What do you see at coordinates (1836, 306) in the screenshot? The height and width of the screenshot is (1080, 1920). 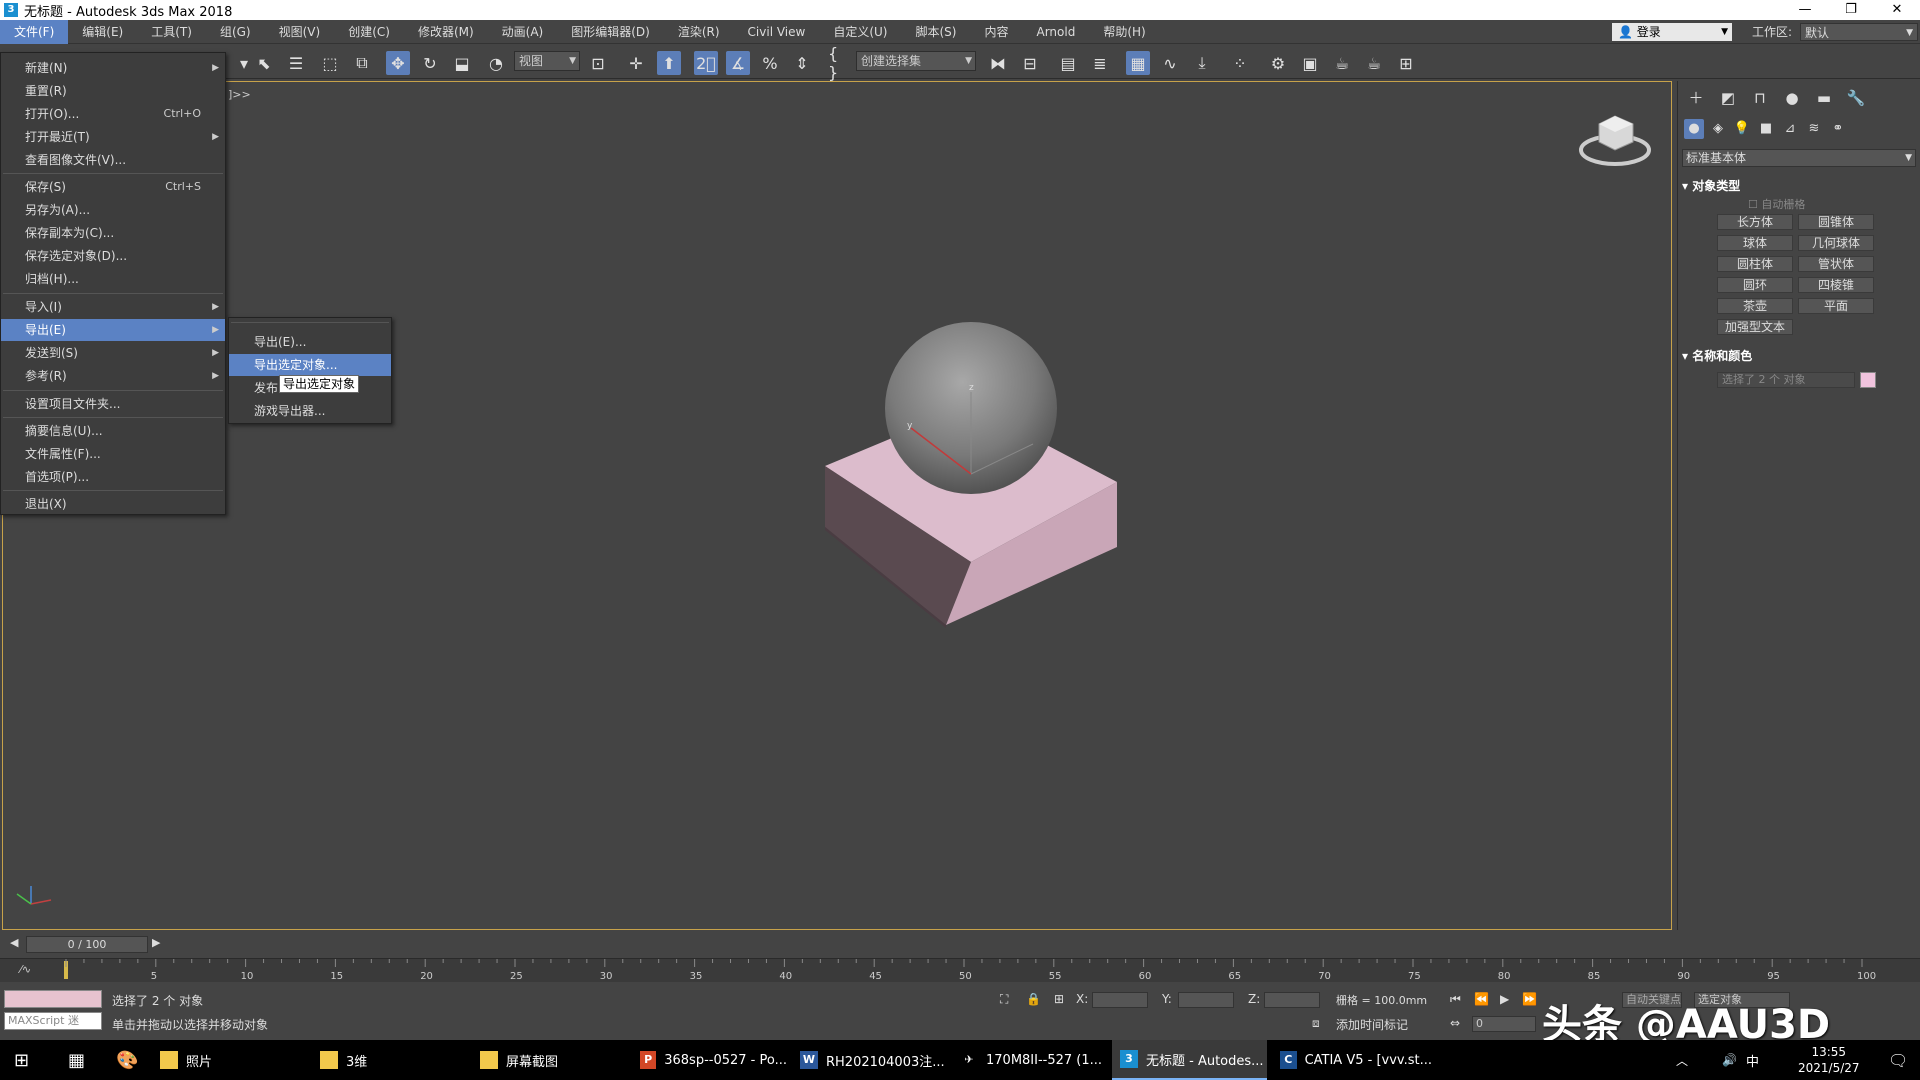 I see `plane-button: 平面` at bounding box center [1836, 306].